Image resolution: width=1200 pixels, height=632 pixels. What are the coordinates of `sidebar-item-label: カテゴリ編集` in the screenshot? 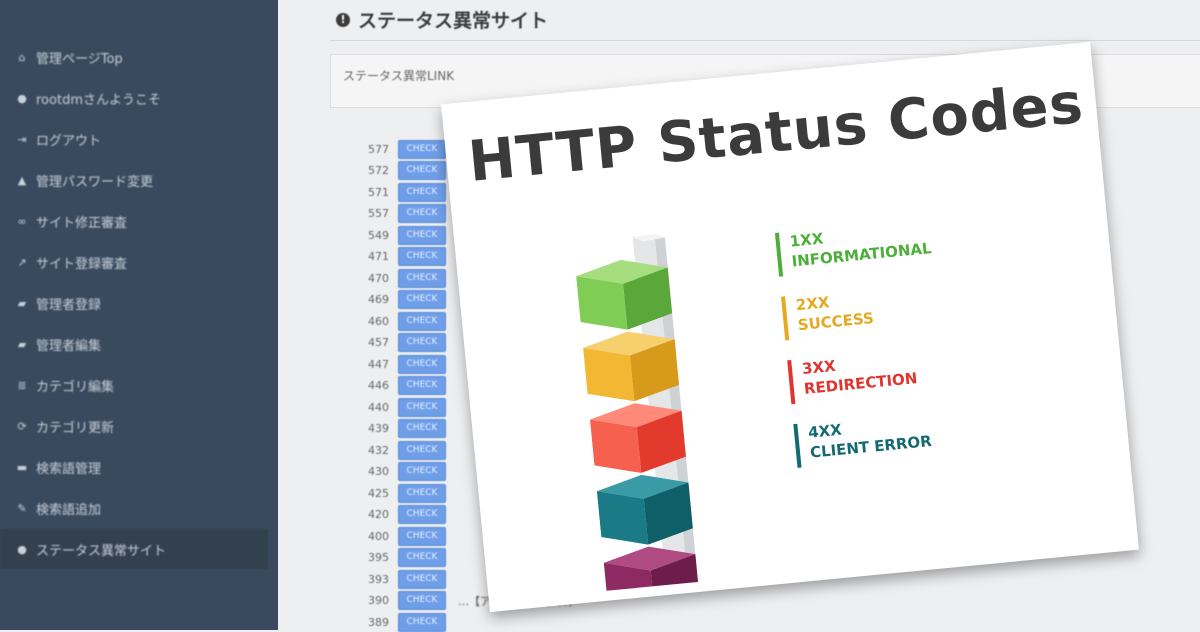 It's located at (75, 387).